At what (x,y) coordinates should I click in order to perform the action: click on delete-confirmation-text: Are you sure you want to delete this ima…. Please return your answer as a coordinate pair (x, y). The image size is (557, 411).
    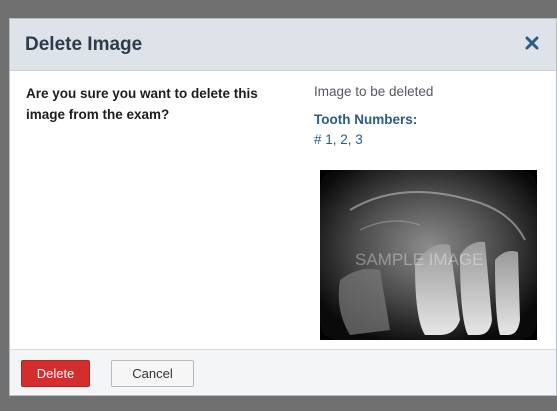
    Looking at the image, I should click on (142, 104).